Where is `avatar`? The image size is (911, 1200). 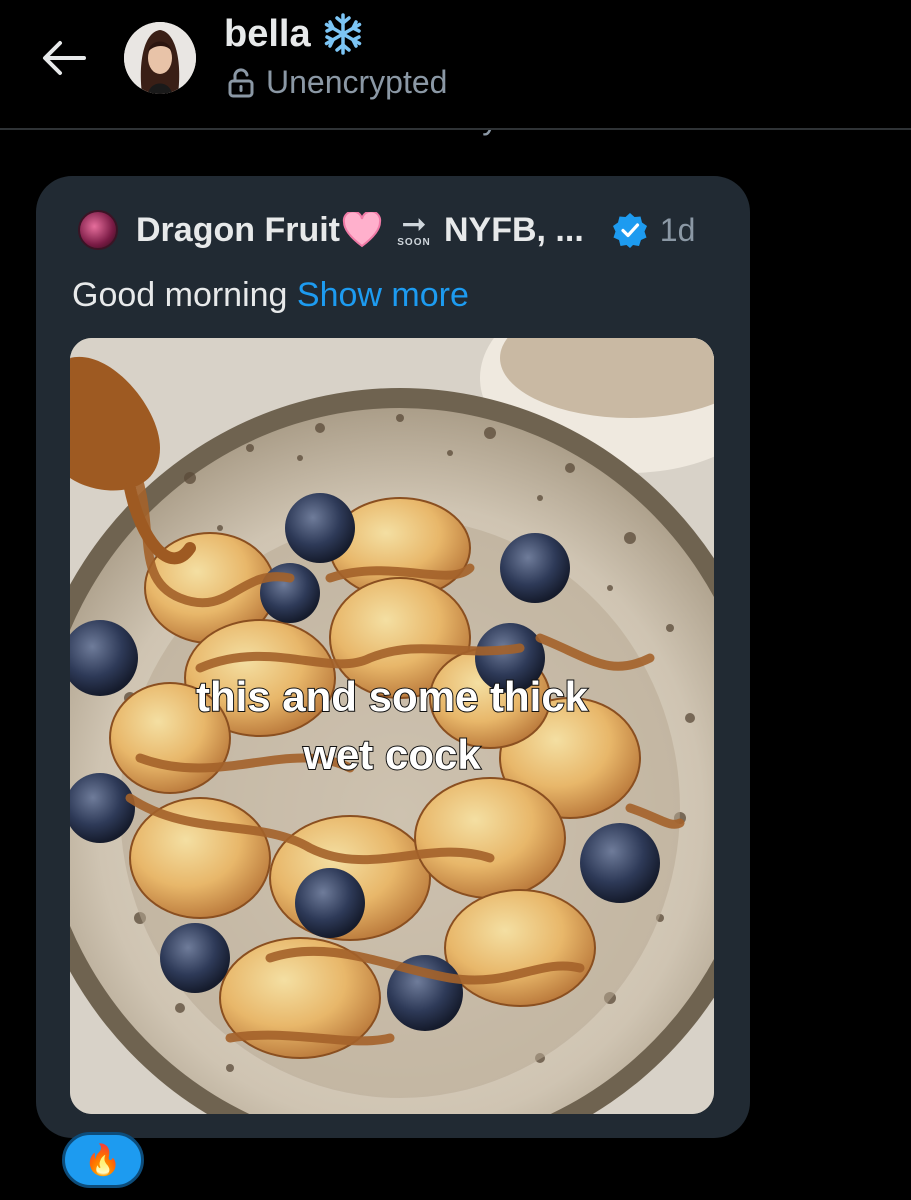
avatar is located at coordinates (160, 58).